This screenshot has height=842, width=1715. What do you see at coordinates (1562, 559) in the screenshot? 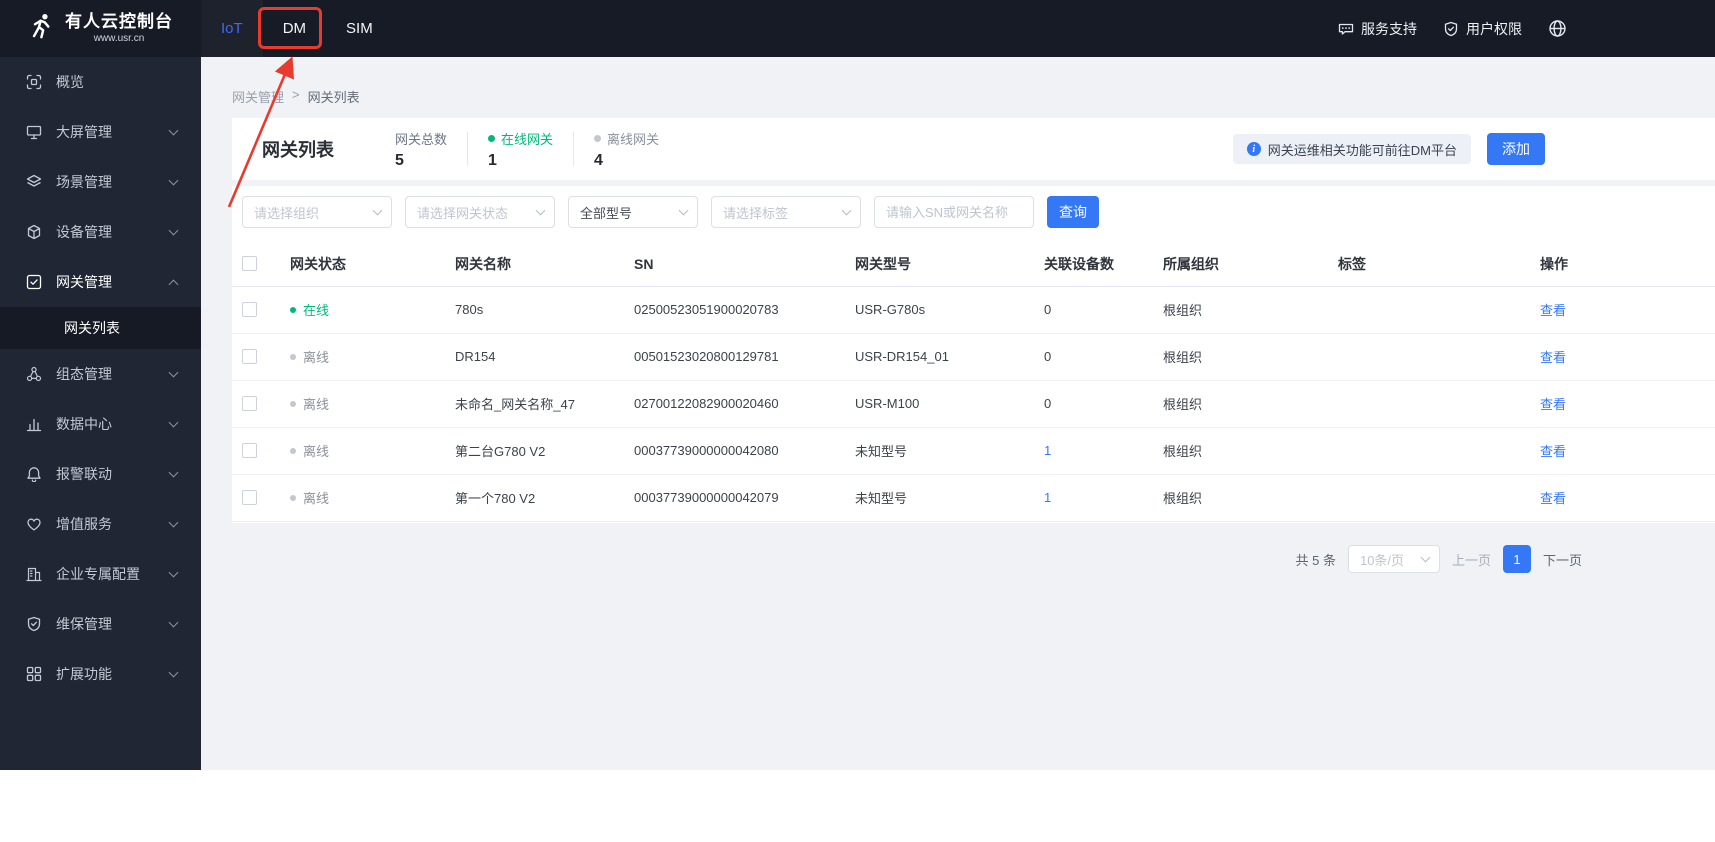
I see `next-page-button: 下一页` at bounding box center [1562, 559].